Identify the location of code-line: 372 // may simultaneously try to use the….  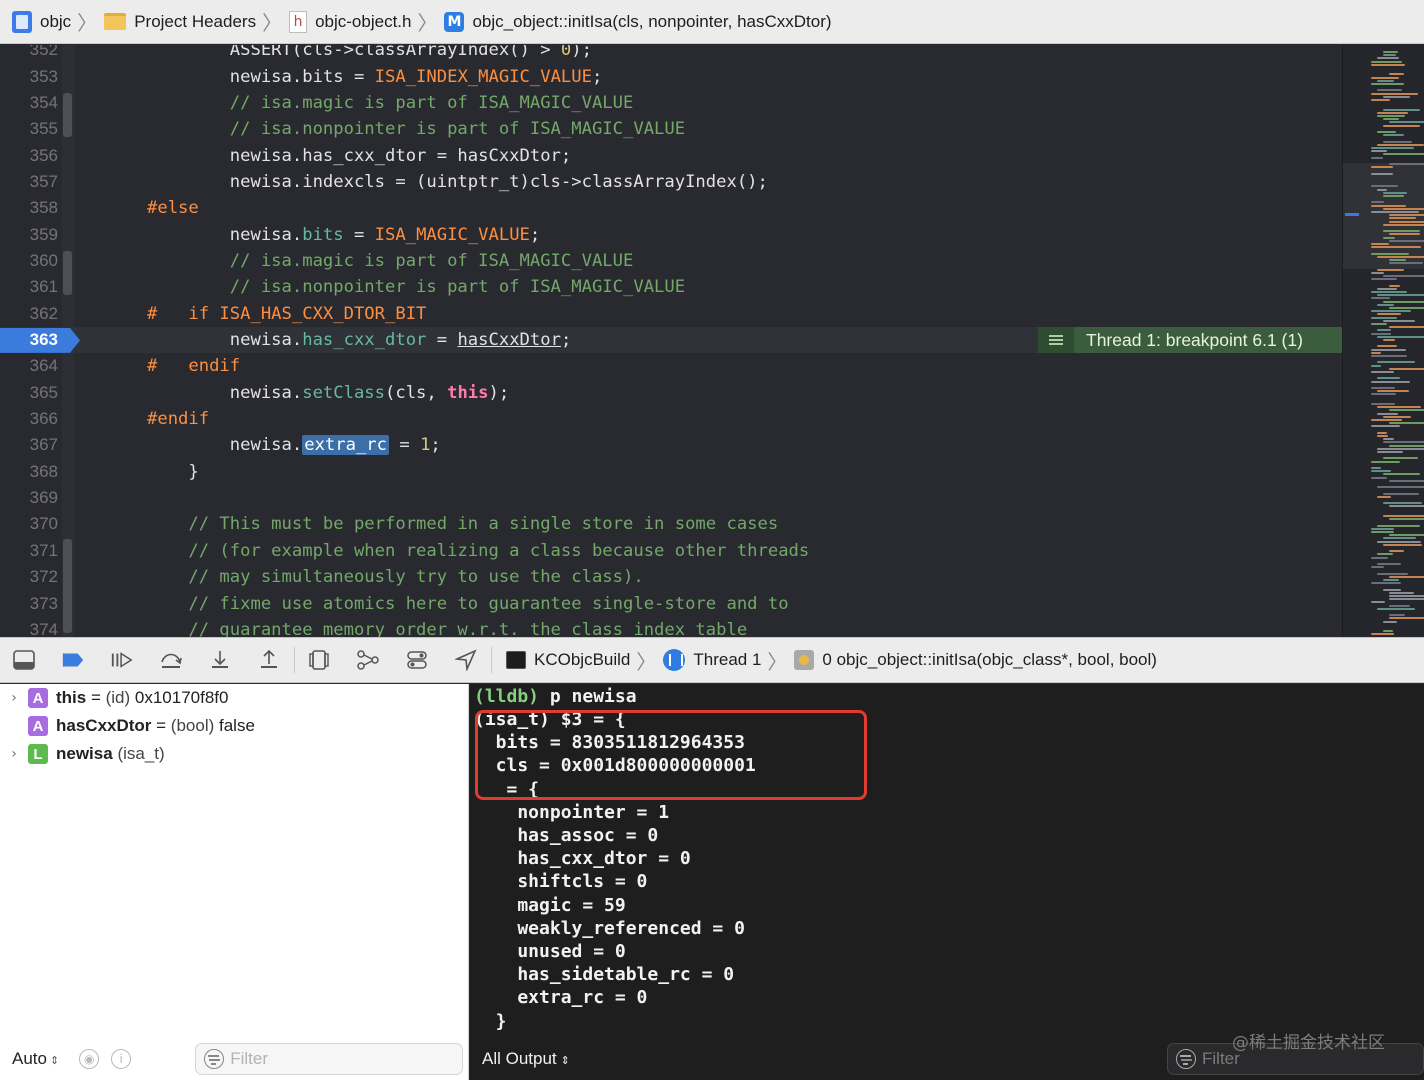
(671, 577).